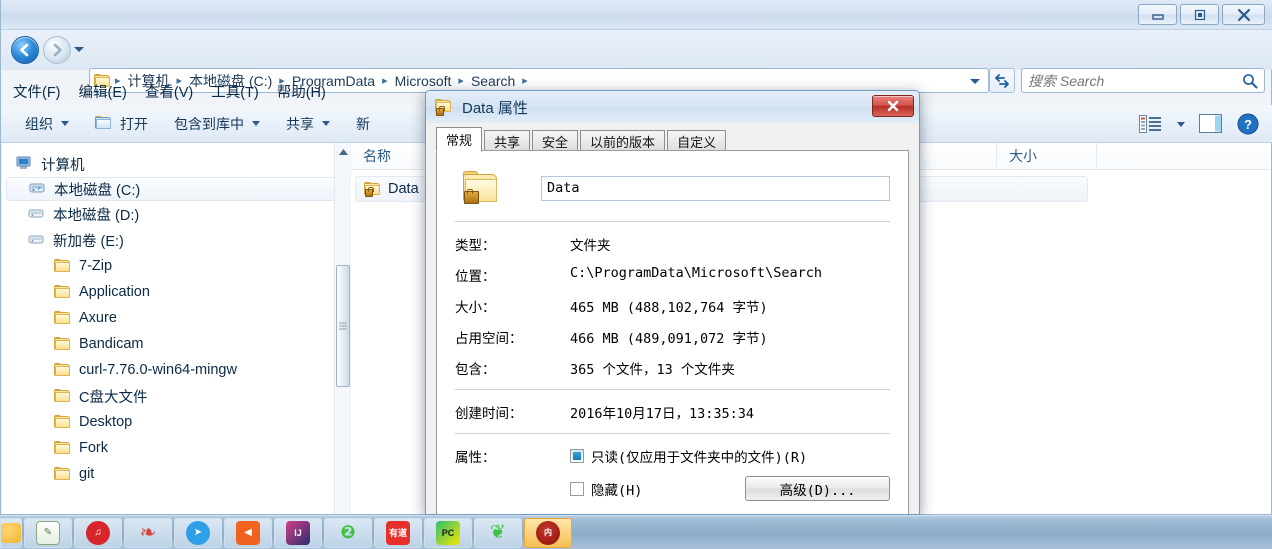  What do you see at coordinates (1157, 14) in the screenshot?
I see `minimize-button` at bounding box center [1157, 14].